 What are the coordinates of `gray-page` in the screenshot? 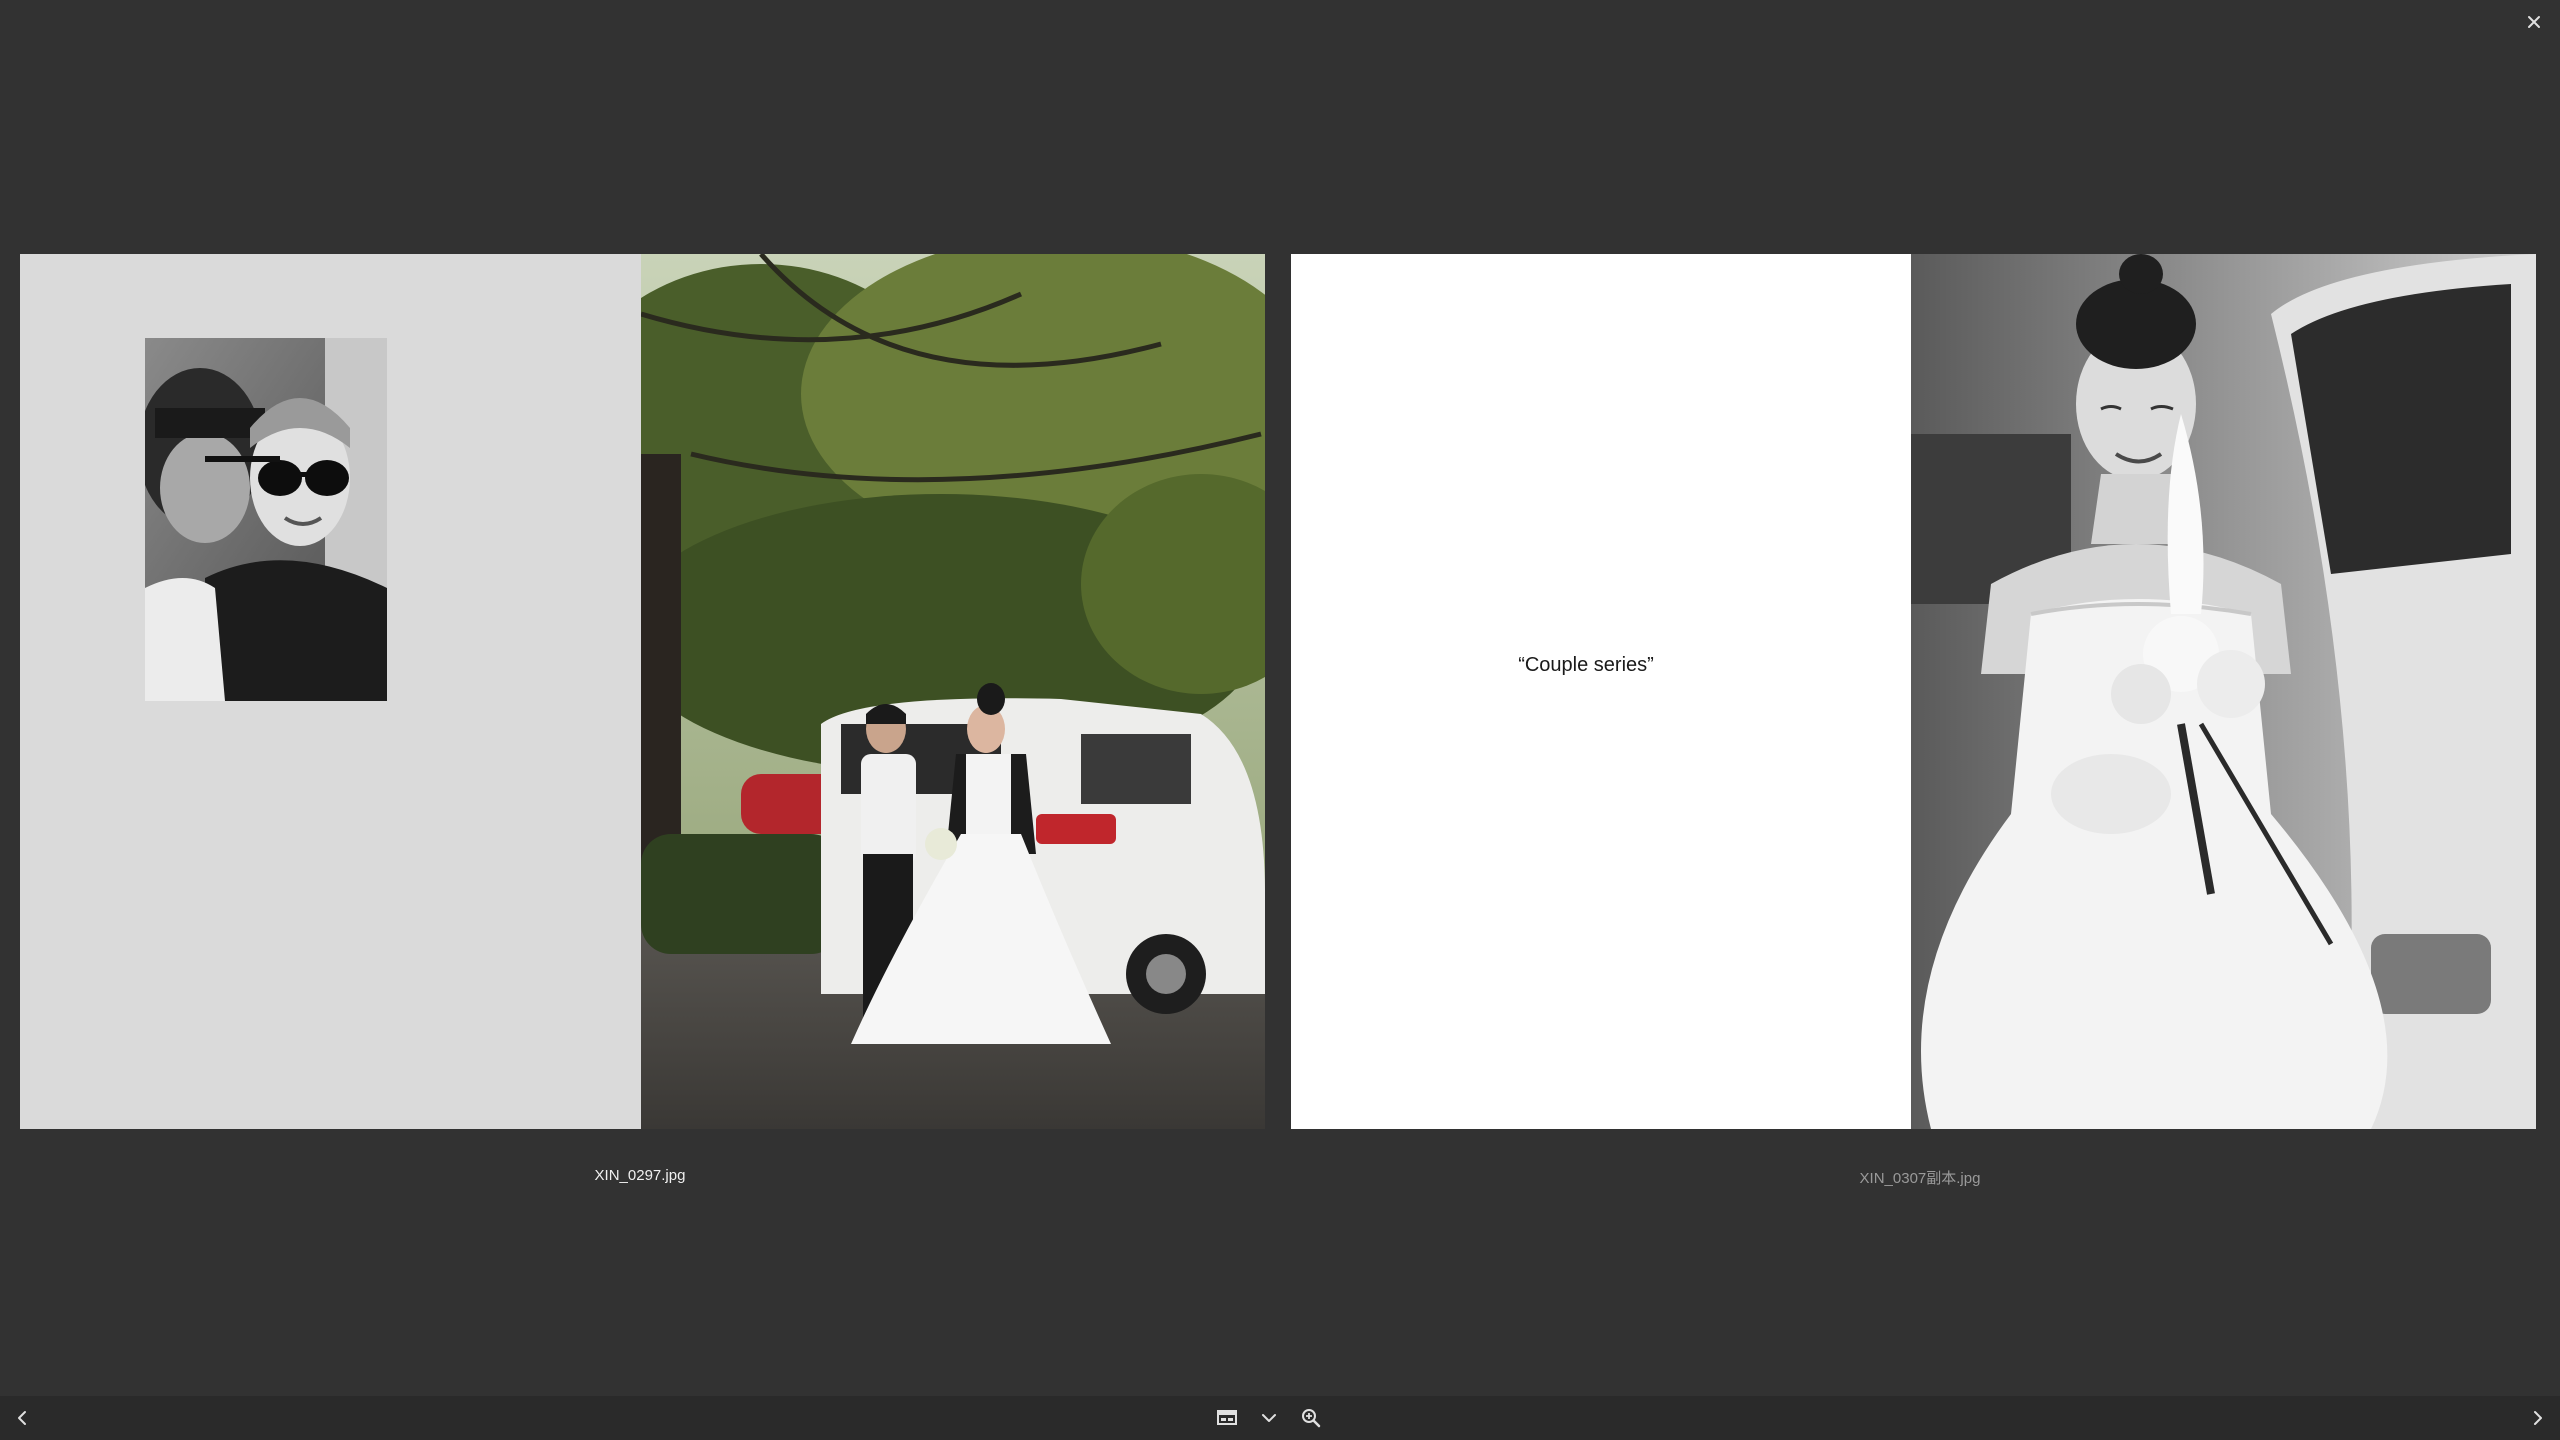 It's located at (330, 691).